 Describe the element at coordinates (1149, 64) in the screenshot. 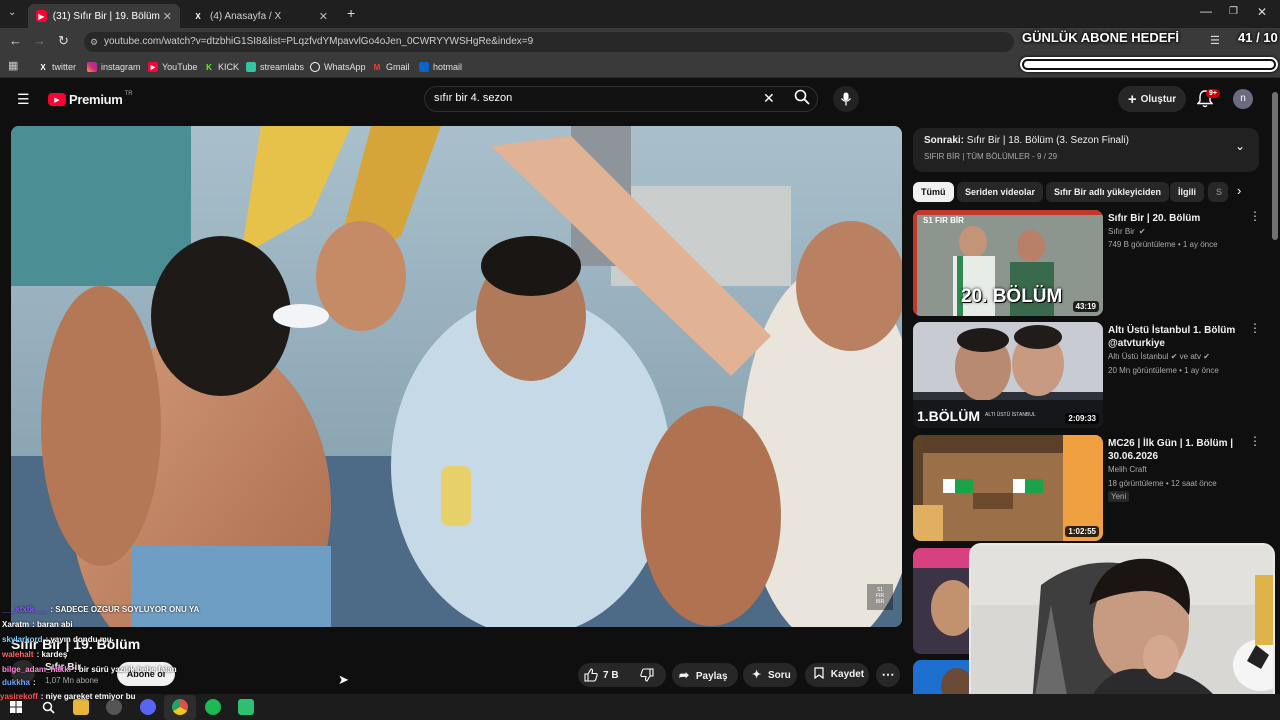

I see `subscriber-goal-bar` at that location.